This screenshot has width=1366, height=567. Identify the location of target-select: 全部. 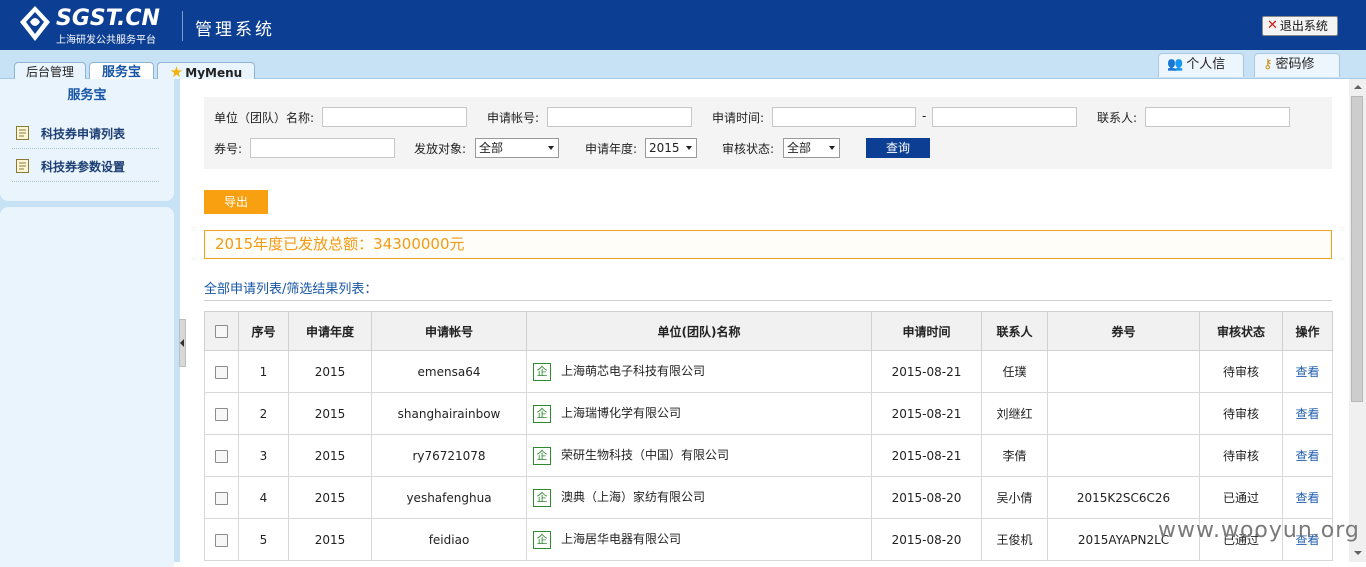
(517, 148).